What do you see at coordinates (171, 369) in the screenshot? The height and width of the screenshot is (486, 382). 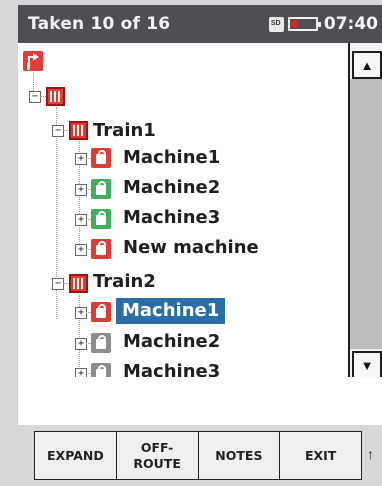 I see `train2-machine3: Machine3` at bounding box center [171, 369].